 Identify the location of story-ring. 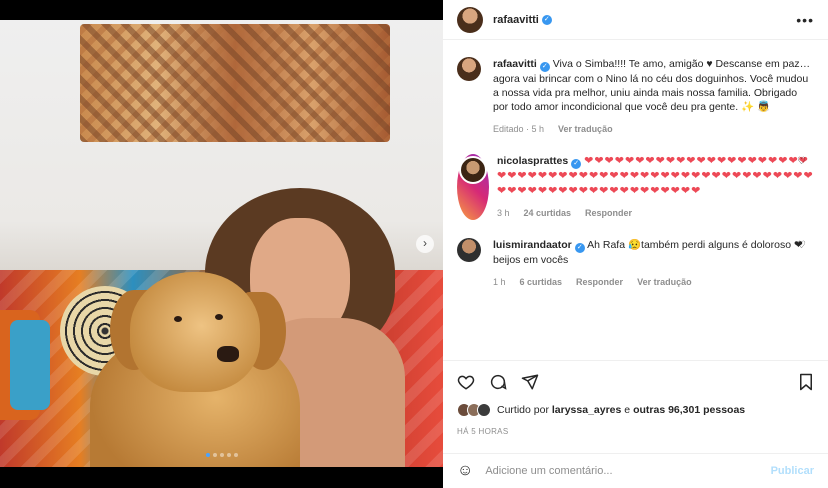
(473, 187).